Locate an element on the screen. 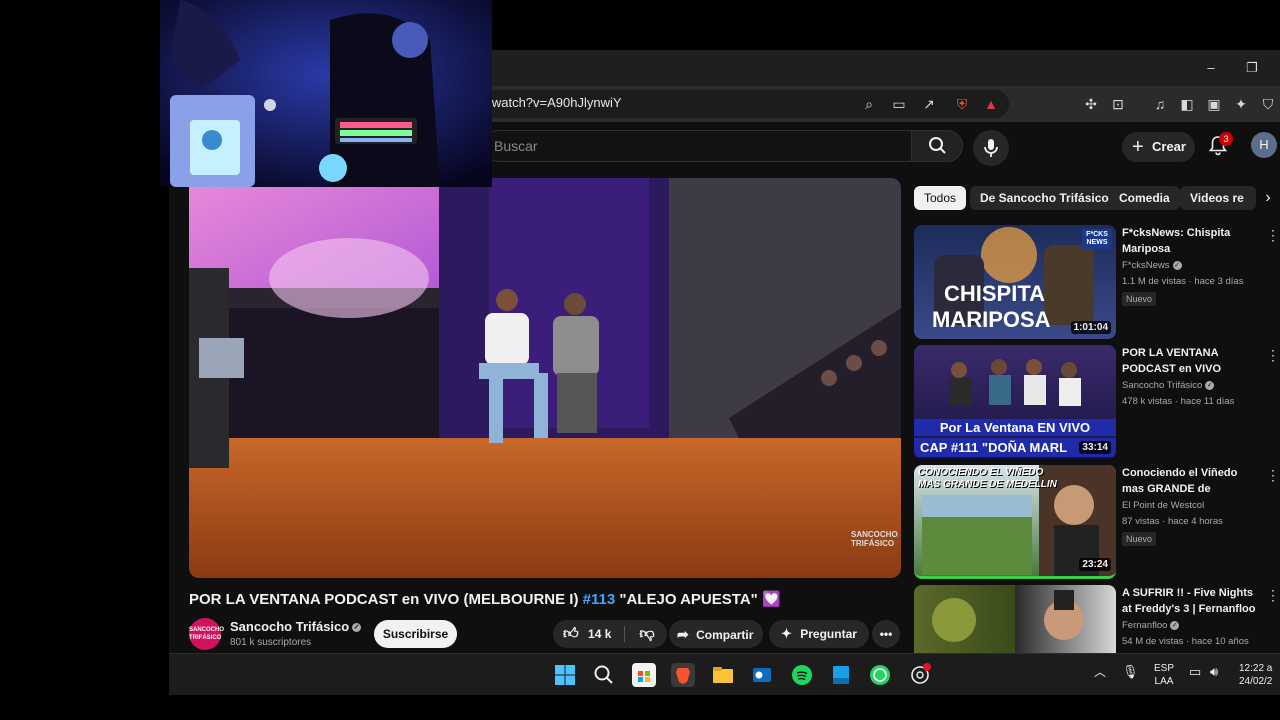 The height and width of the screenshot is (720, 1280). clock-time: 12:22 a is located at coordinates (1256, 668).